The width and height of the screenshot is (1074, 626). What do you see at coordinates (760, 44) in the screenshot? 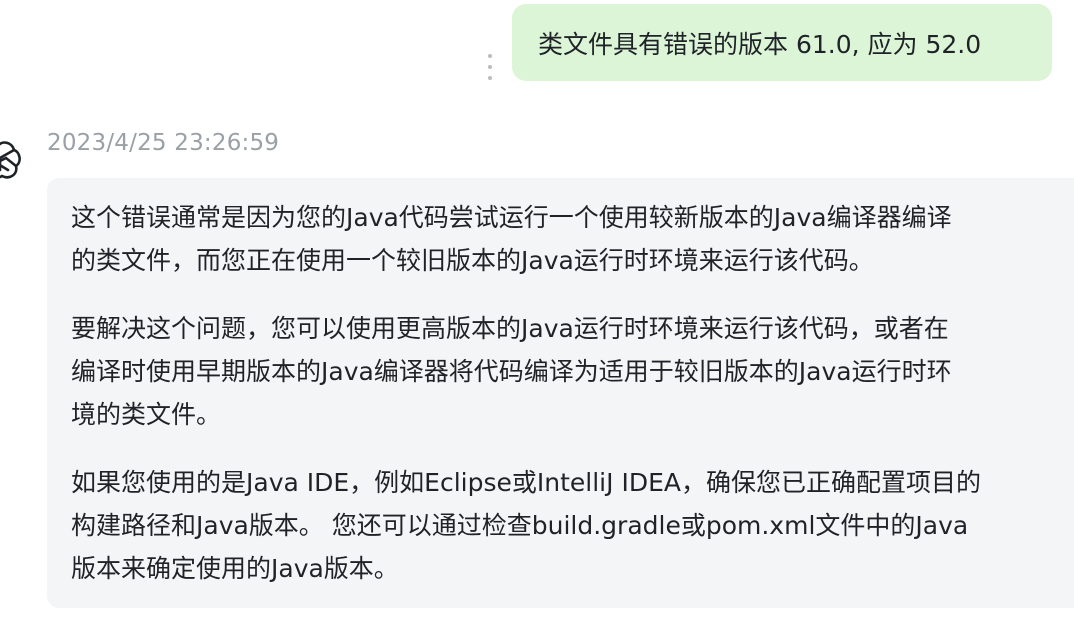
I see `user-message-text: 类文件具有错误的版本 61.0, 应为 52.0` at bounding box center [760, 44].